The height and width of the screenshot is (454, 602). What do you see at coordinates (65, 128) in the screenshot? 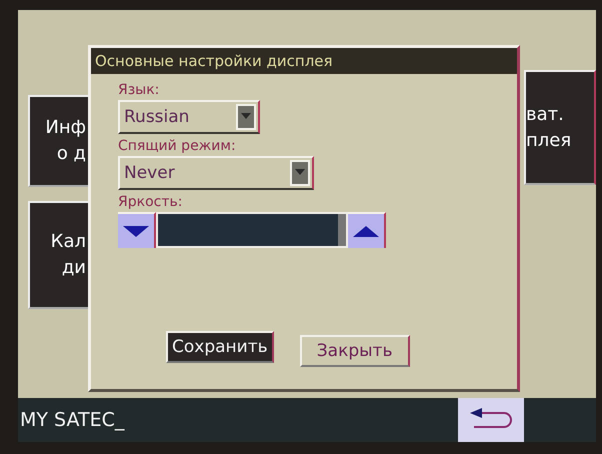
I see `tile-label: Инф` at bounding box center [65, 128].